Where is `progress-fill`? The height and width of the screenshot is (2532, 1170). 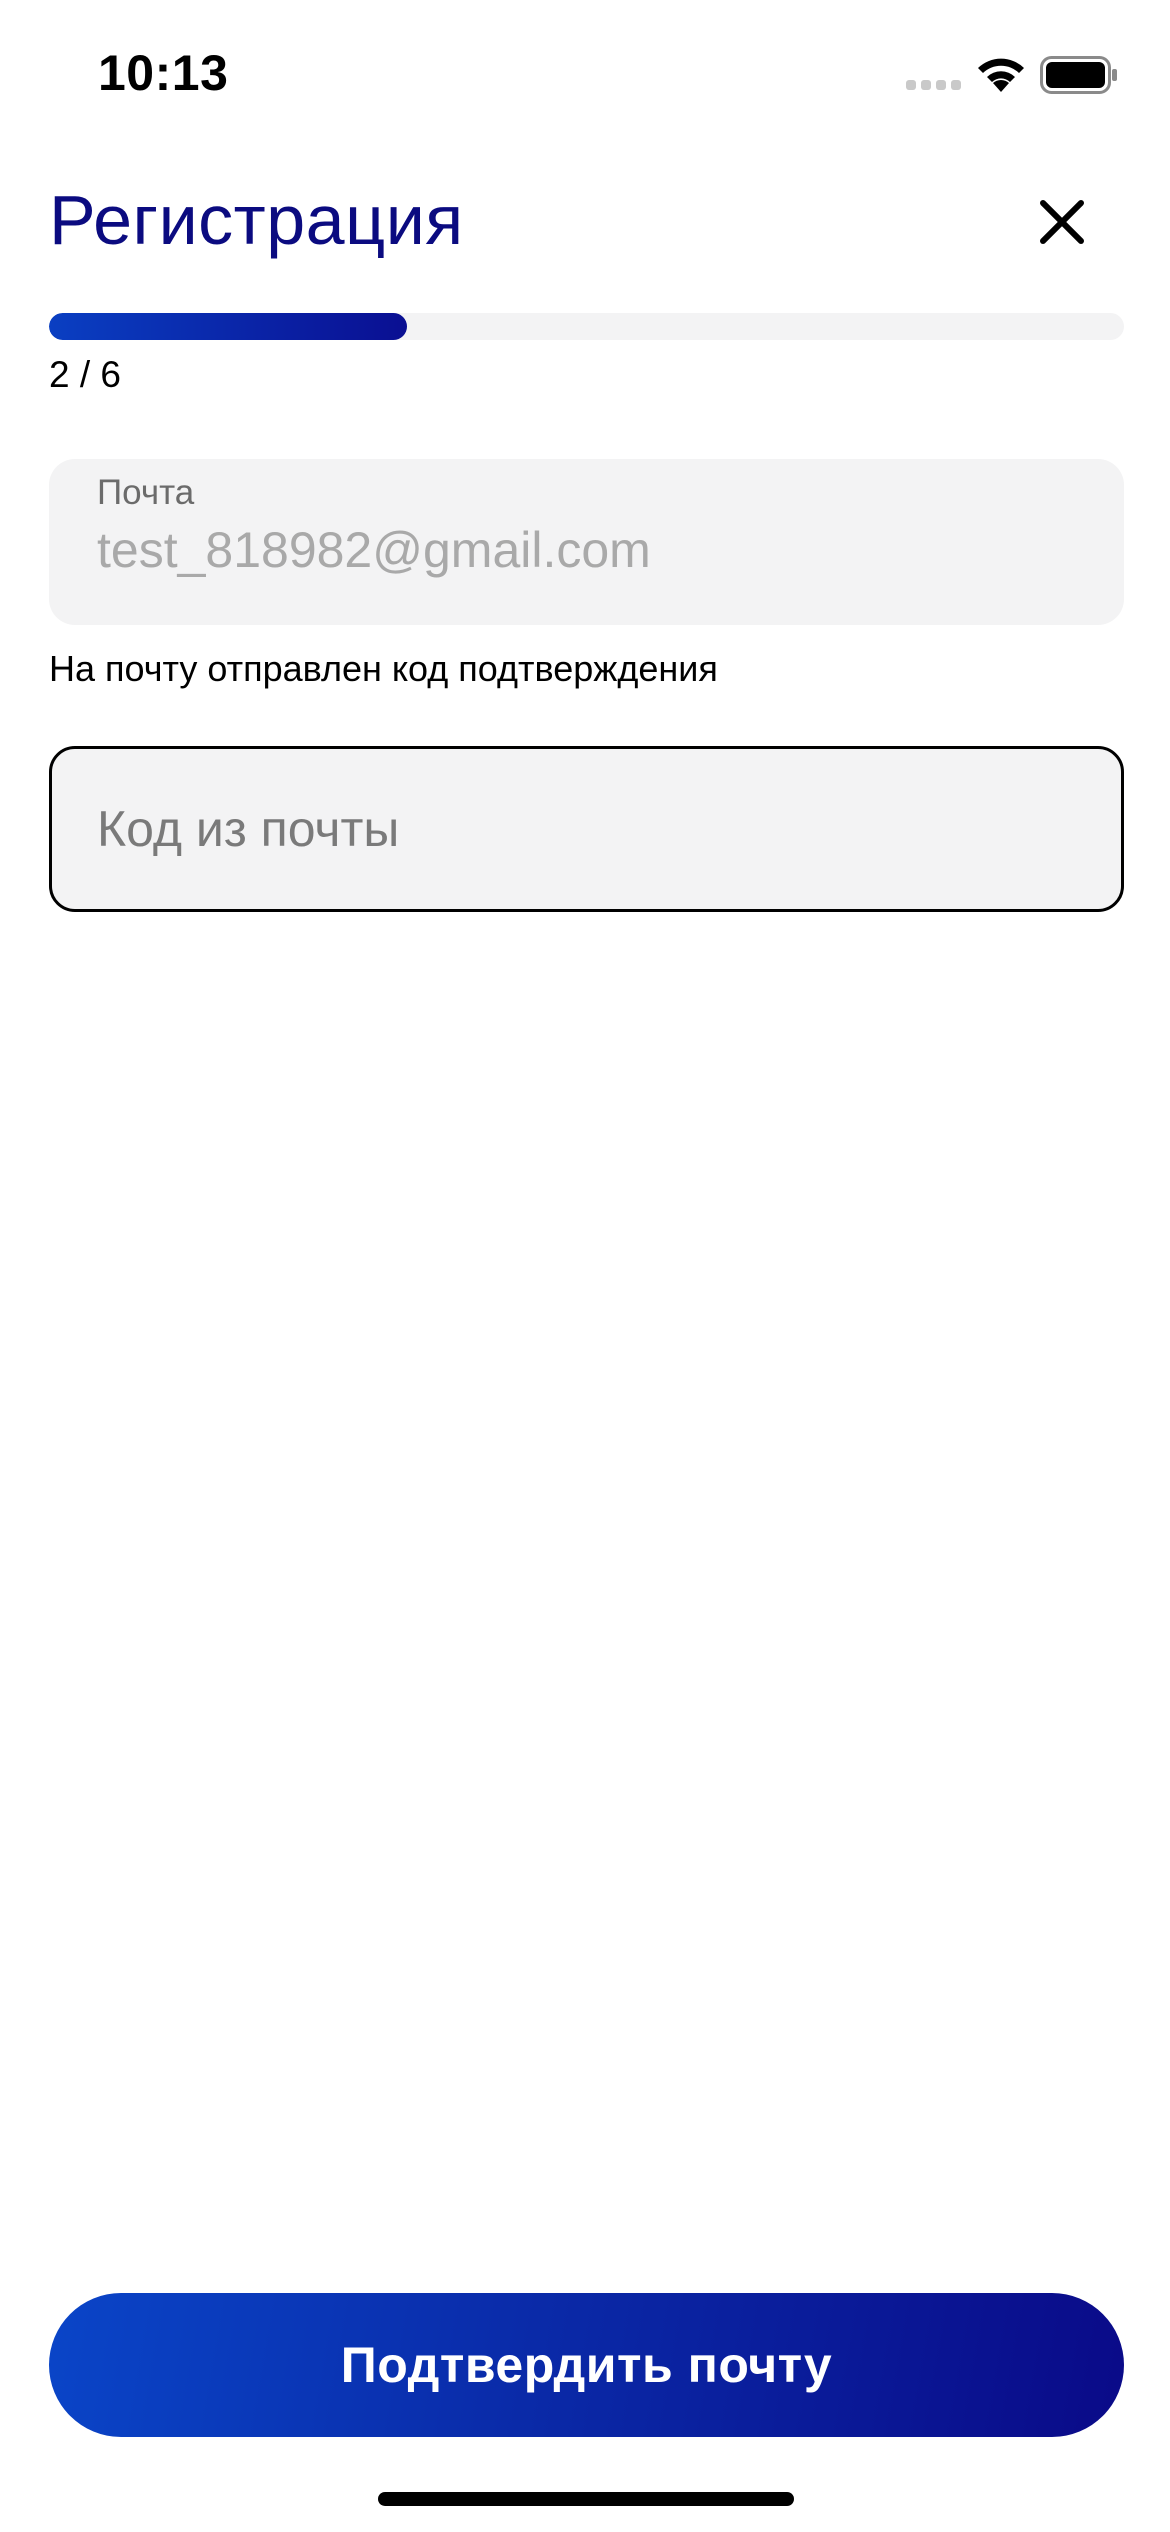
progress-fill is located at coordinates (228, 326).